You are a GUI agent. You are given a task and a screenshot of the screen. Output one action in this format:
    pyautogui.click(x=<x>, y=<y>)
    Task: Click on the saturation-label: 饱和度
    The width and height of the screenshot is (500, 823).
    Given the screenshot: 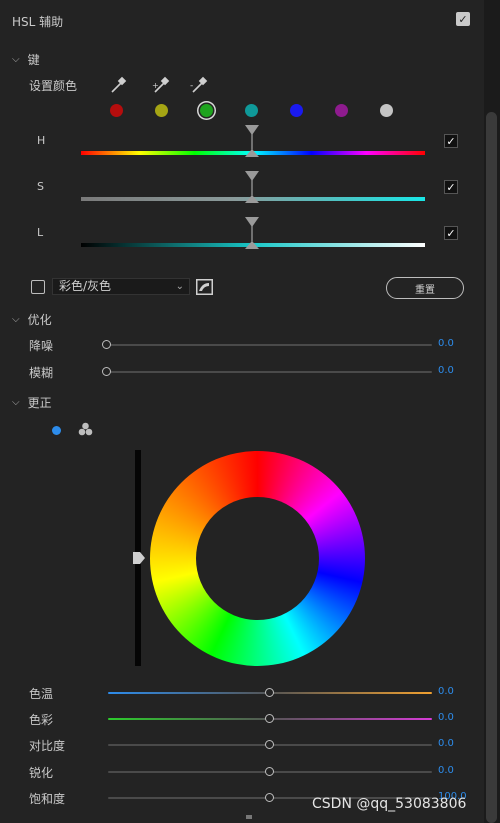 What is the action you would take?
    pyautogui.click(x=47, y=799)
    